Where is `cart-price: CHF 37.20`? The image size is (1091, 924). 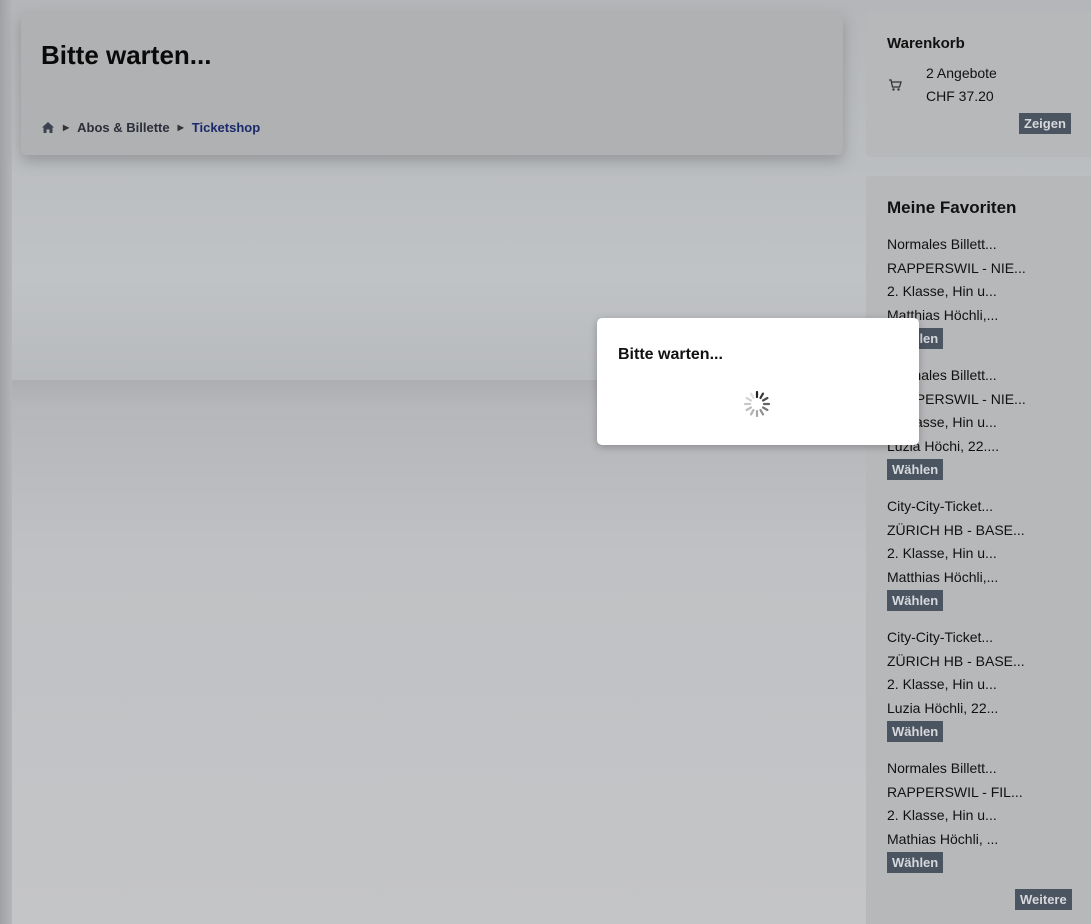
cart-price: CHF 37.20 is located at coordinates (960, 96).